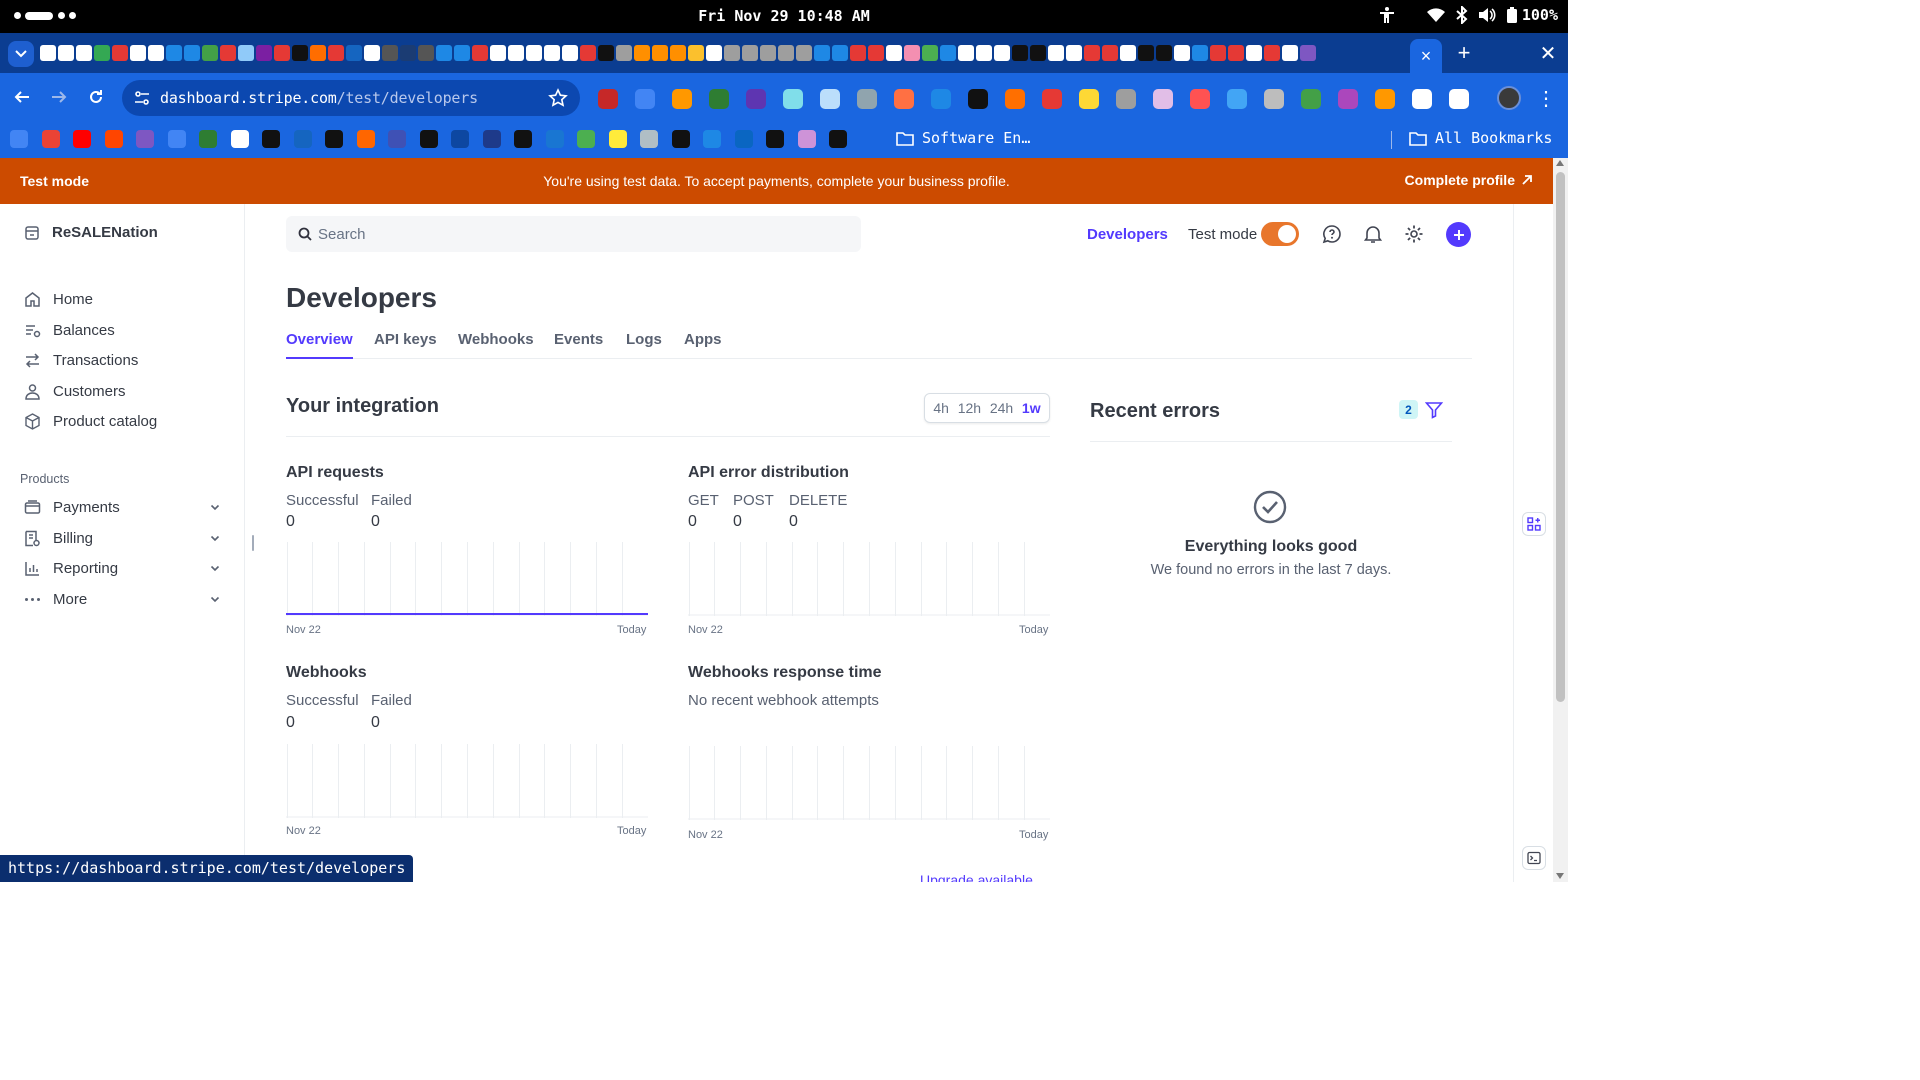  What do you see at coordinates (351, 98) in the screenshot?
I see `address-bar: dashboard.stripe.com/test/developers` at bounding box center [351, 98].